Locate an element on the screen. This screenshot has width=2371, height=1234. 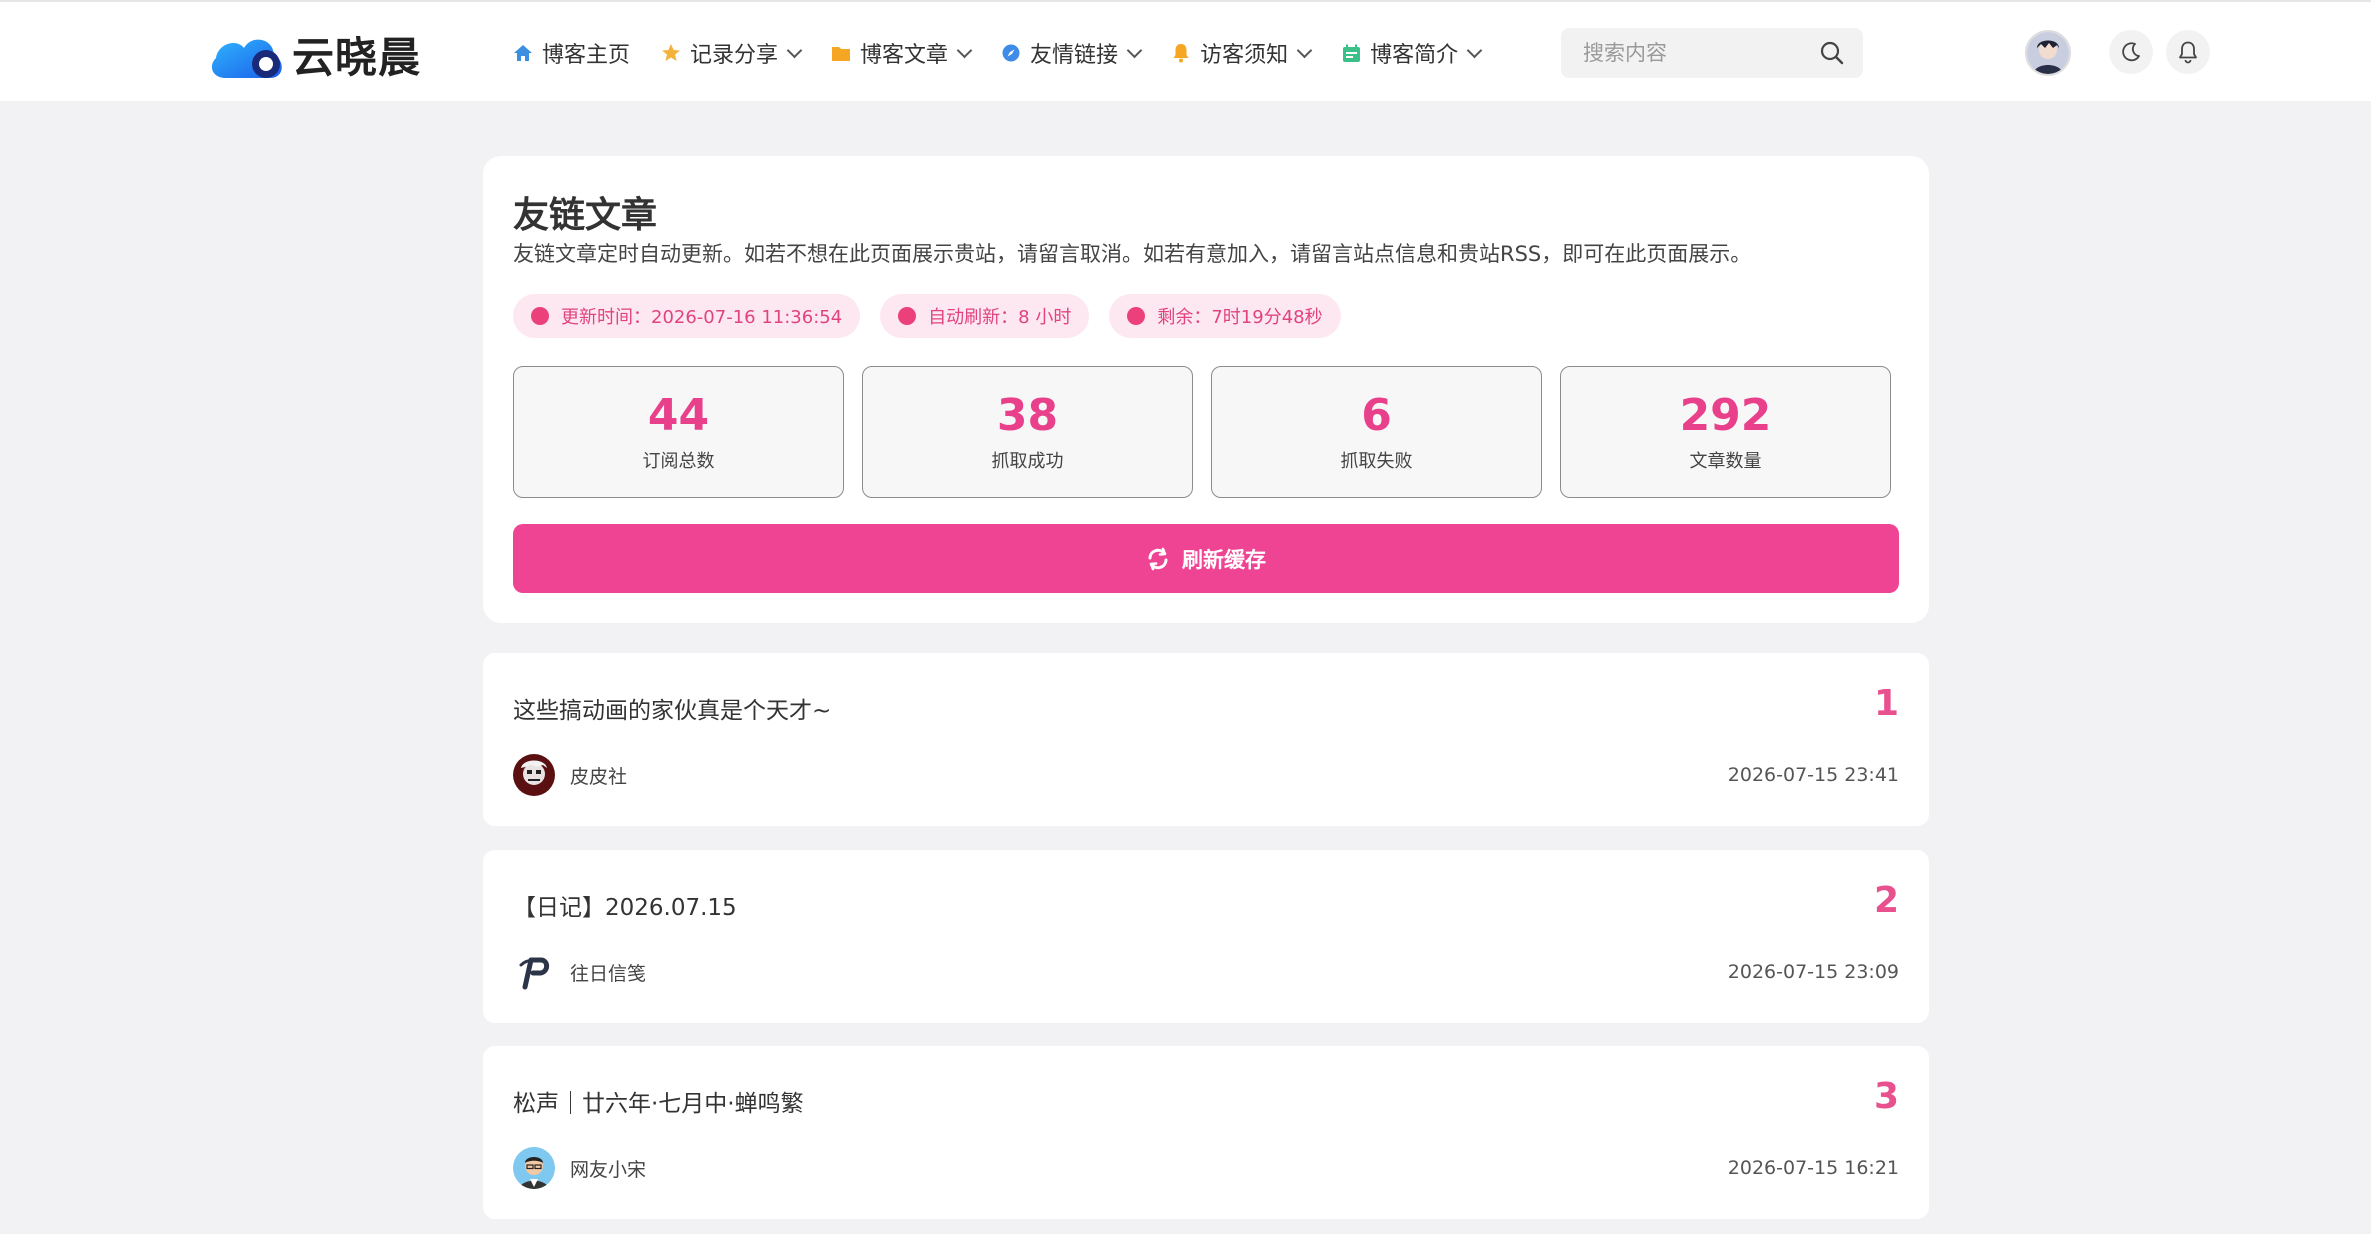
author-name: 往日信笺 is located at coordinates (608, 973).